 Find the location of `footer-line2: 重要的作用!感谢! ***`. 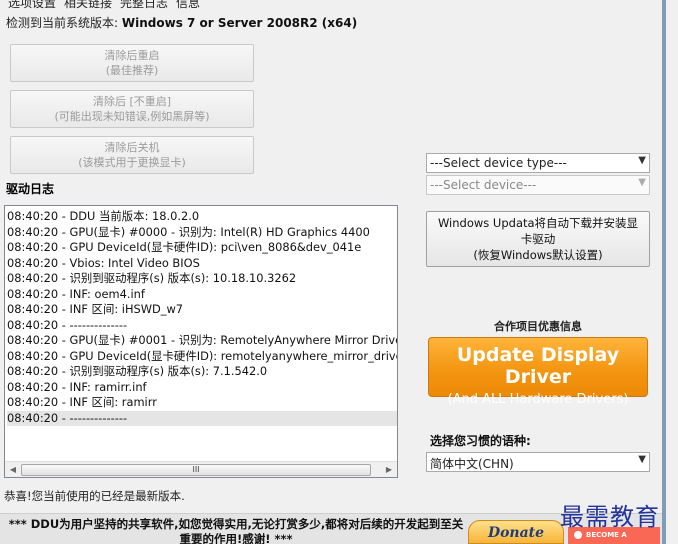

footer-line2: 重要的作用!感谢! *** is located at coordinates (236, 538).